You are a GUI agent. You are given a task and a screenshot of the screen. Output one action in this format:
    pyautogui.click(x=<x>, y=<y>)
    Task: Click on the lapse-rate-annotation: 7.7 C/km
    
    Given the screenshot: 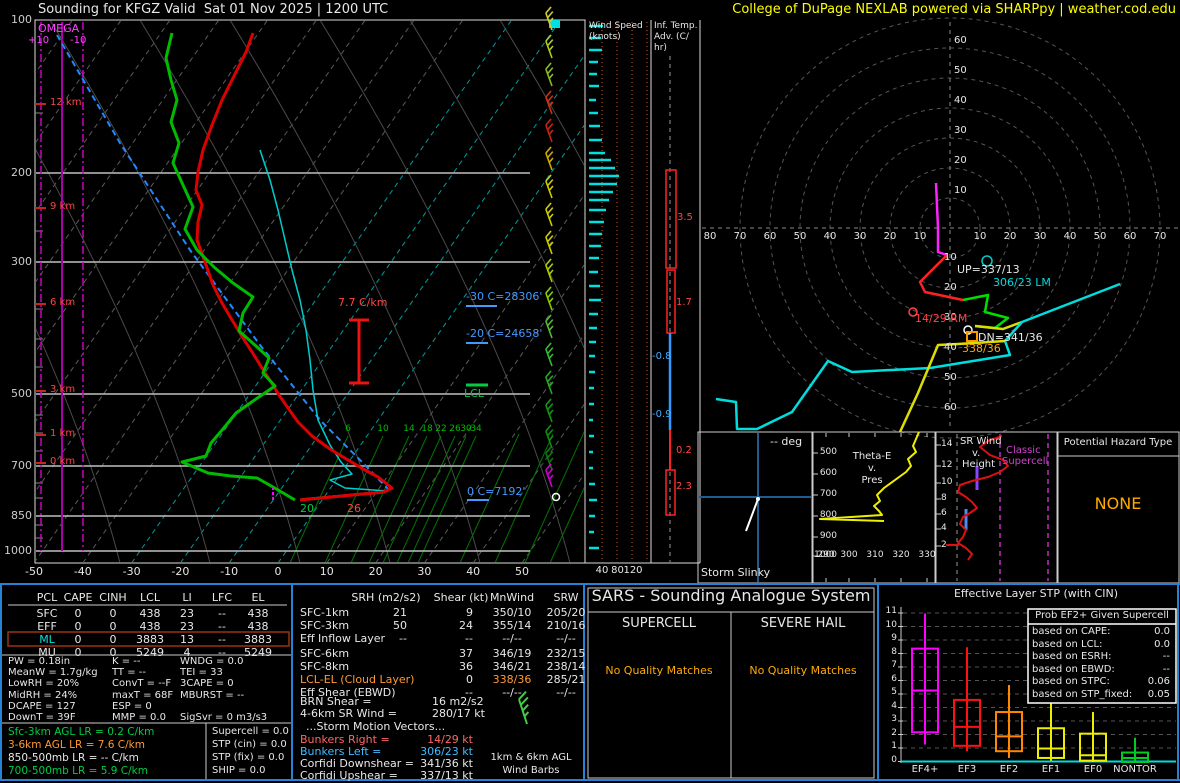 What is the action you would take?
    pyautogui.click(x=363, y=302)
    